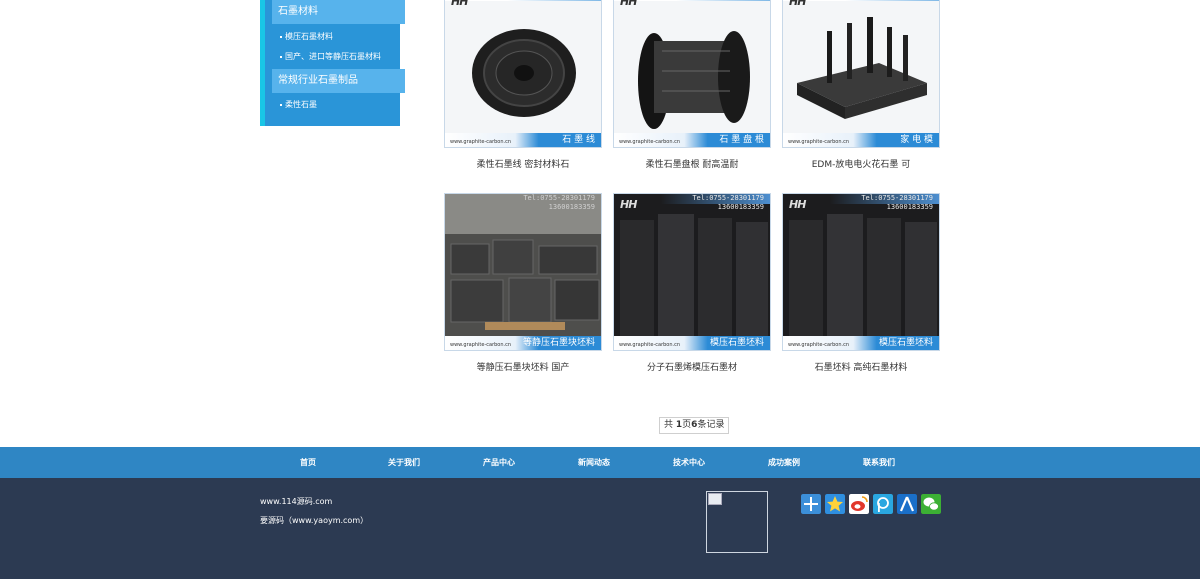 This screenshot has height=579, width=1200. Describe the element at coordinates (523, 163) in the screenshot. I see `product-caption: 柔性石墨线 密封材料石` at that location.